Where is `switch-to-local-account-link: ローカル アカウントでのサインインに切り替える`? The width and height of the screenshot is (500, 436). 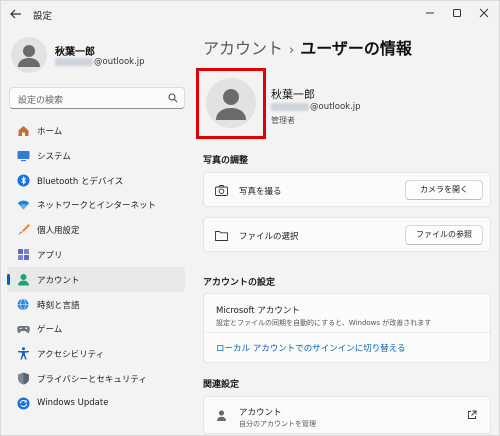 switch-to-local-account-link: ローカル アカウントでのサインインに切り替える is located at coordinates (310, 348).